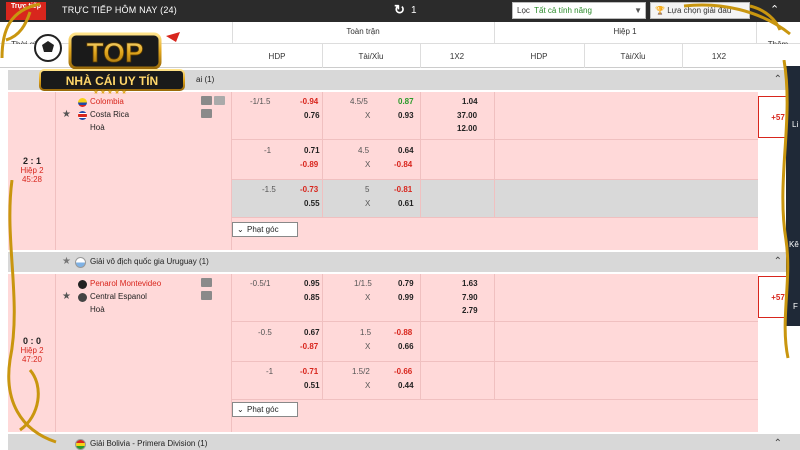  Describe the element at coordinates (366, 332) in the screenshot. I see `ou-line: 1.5` at that location.